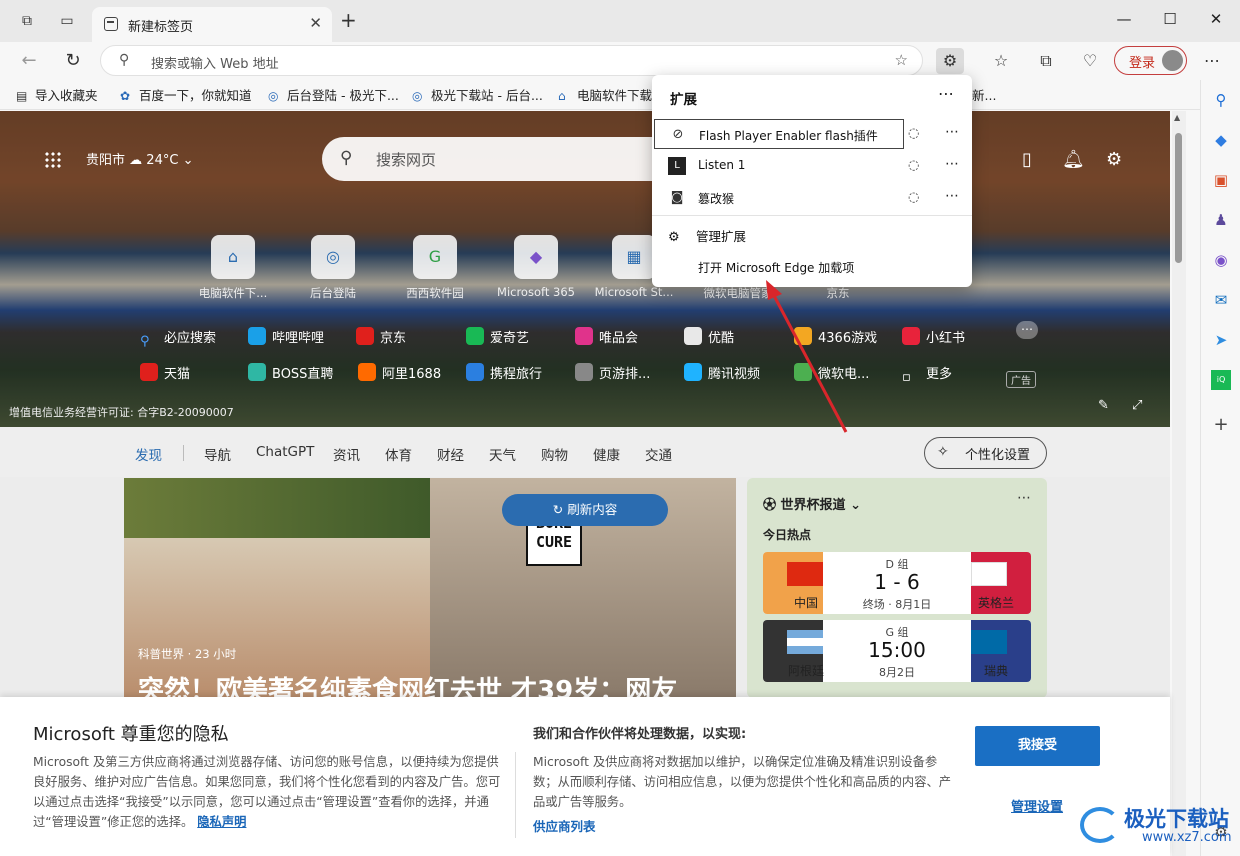 The height and width of the screenshot is (856, 1240). What do you see at coordinates (29, 60) in the screenshot?
I see `back-icon: ←` at bounding box center [29, 60].